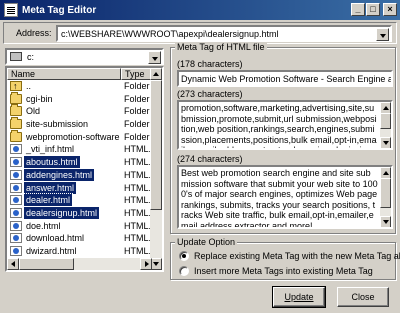  I want to click on update-button-label: Update, so click(299, 297).